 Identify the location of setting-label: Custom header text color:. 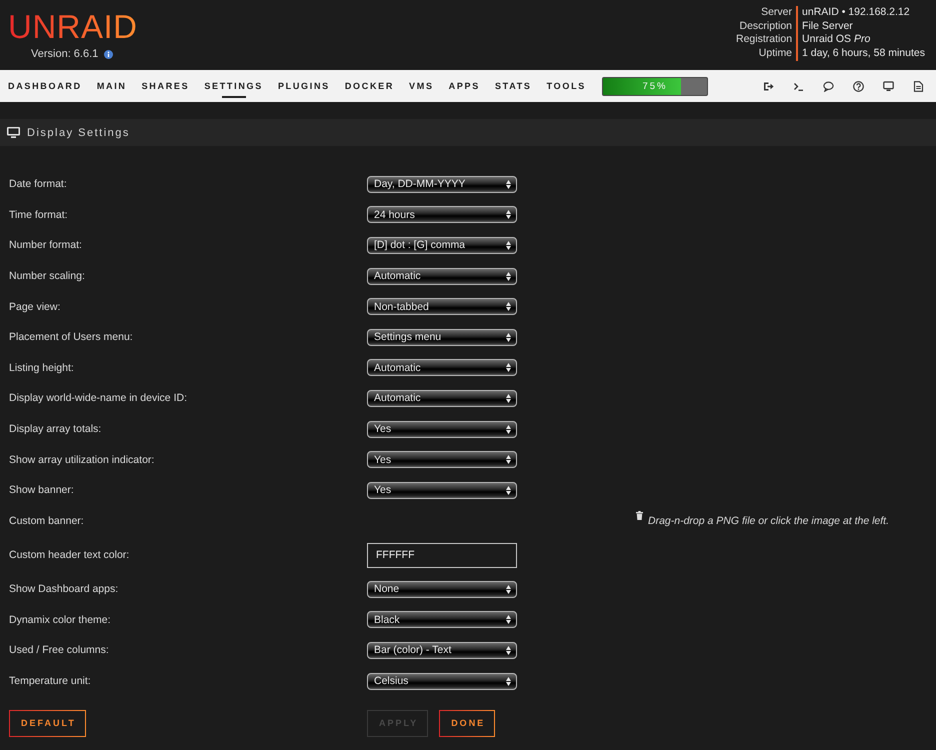
(69, 555).